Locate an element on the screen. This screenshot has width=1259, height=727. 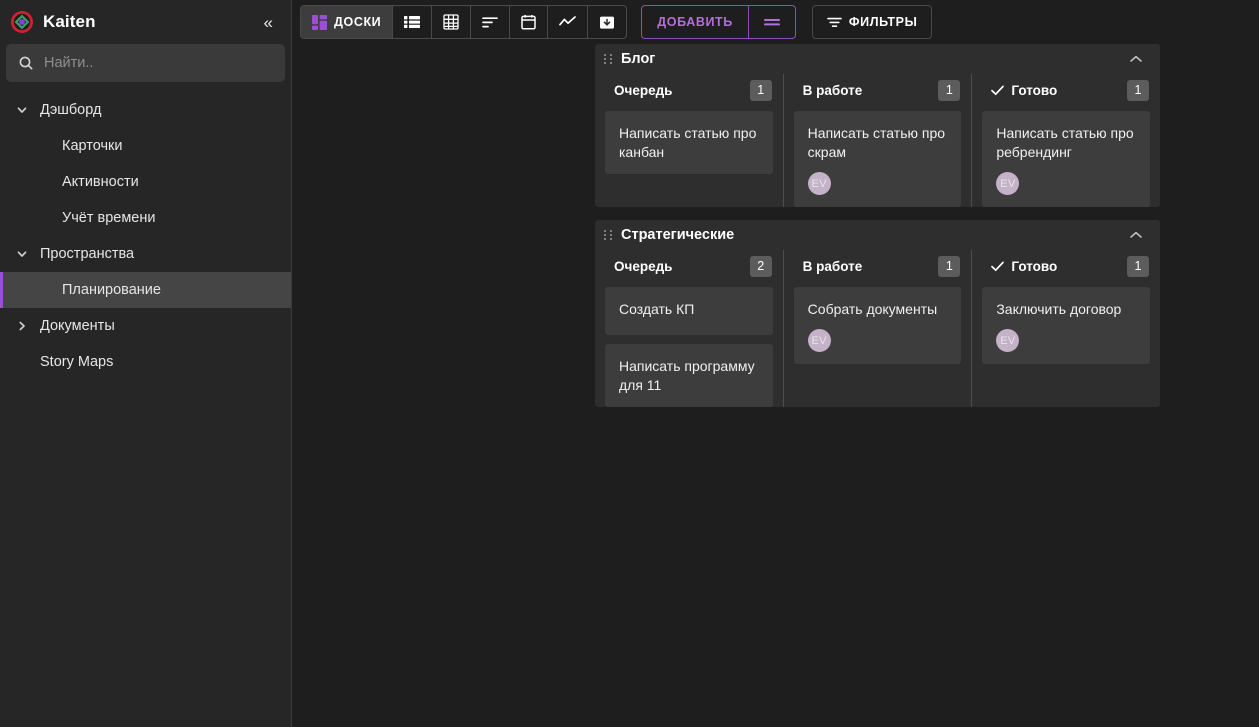
sidebar-item-label: Учёт времени is located at coordinates (109, 218).